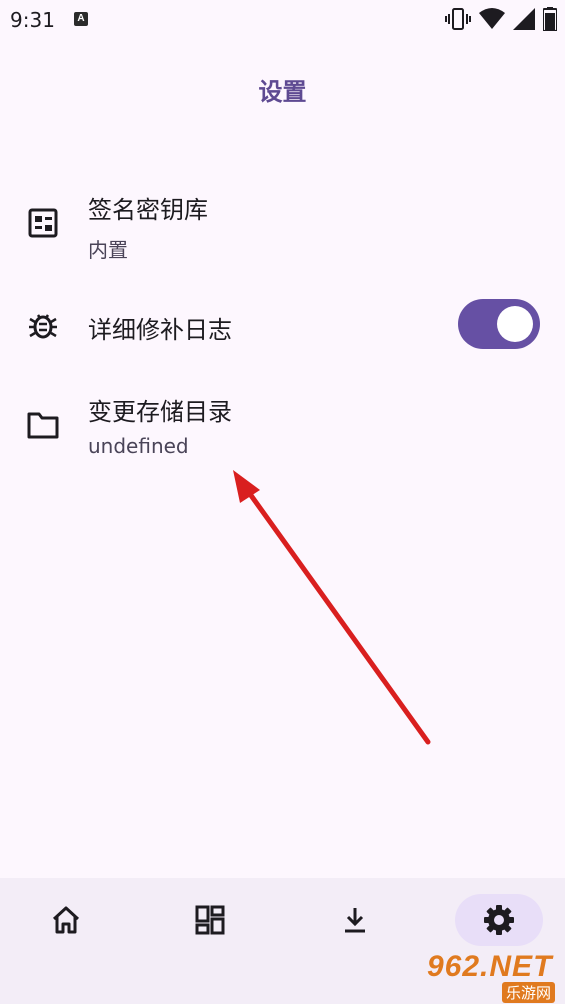  I want to click on nav-home, so click(66, 920).